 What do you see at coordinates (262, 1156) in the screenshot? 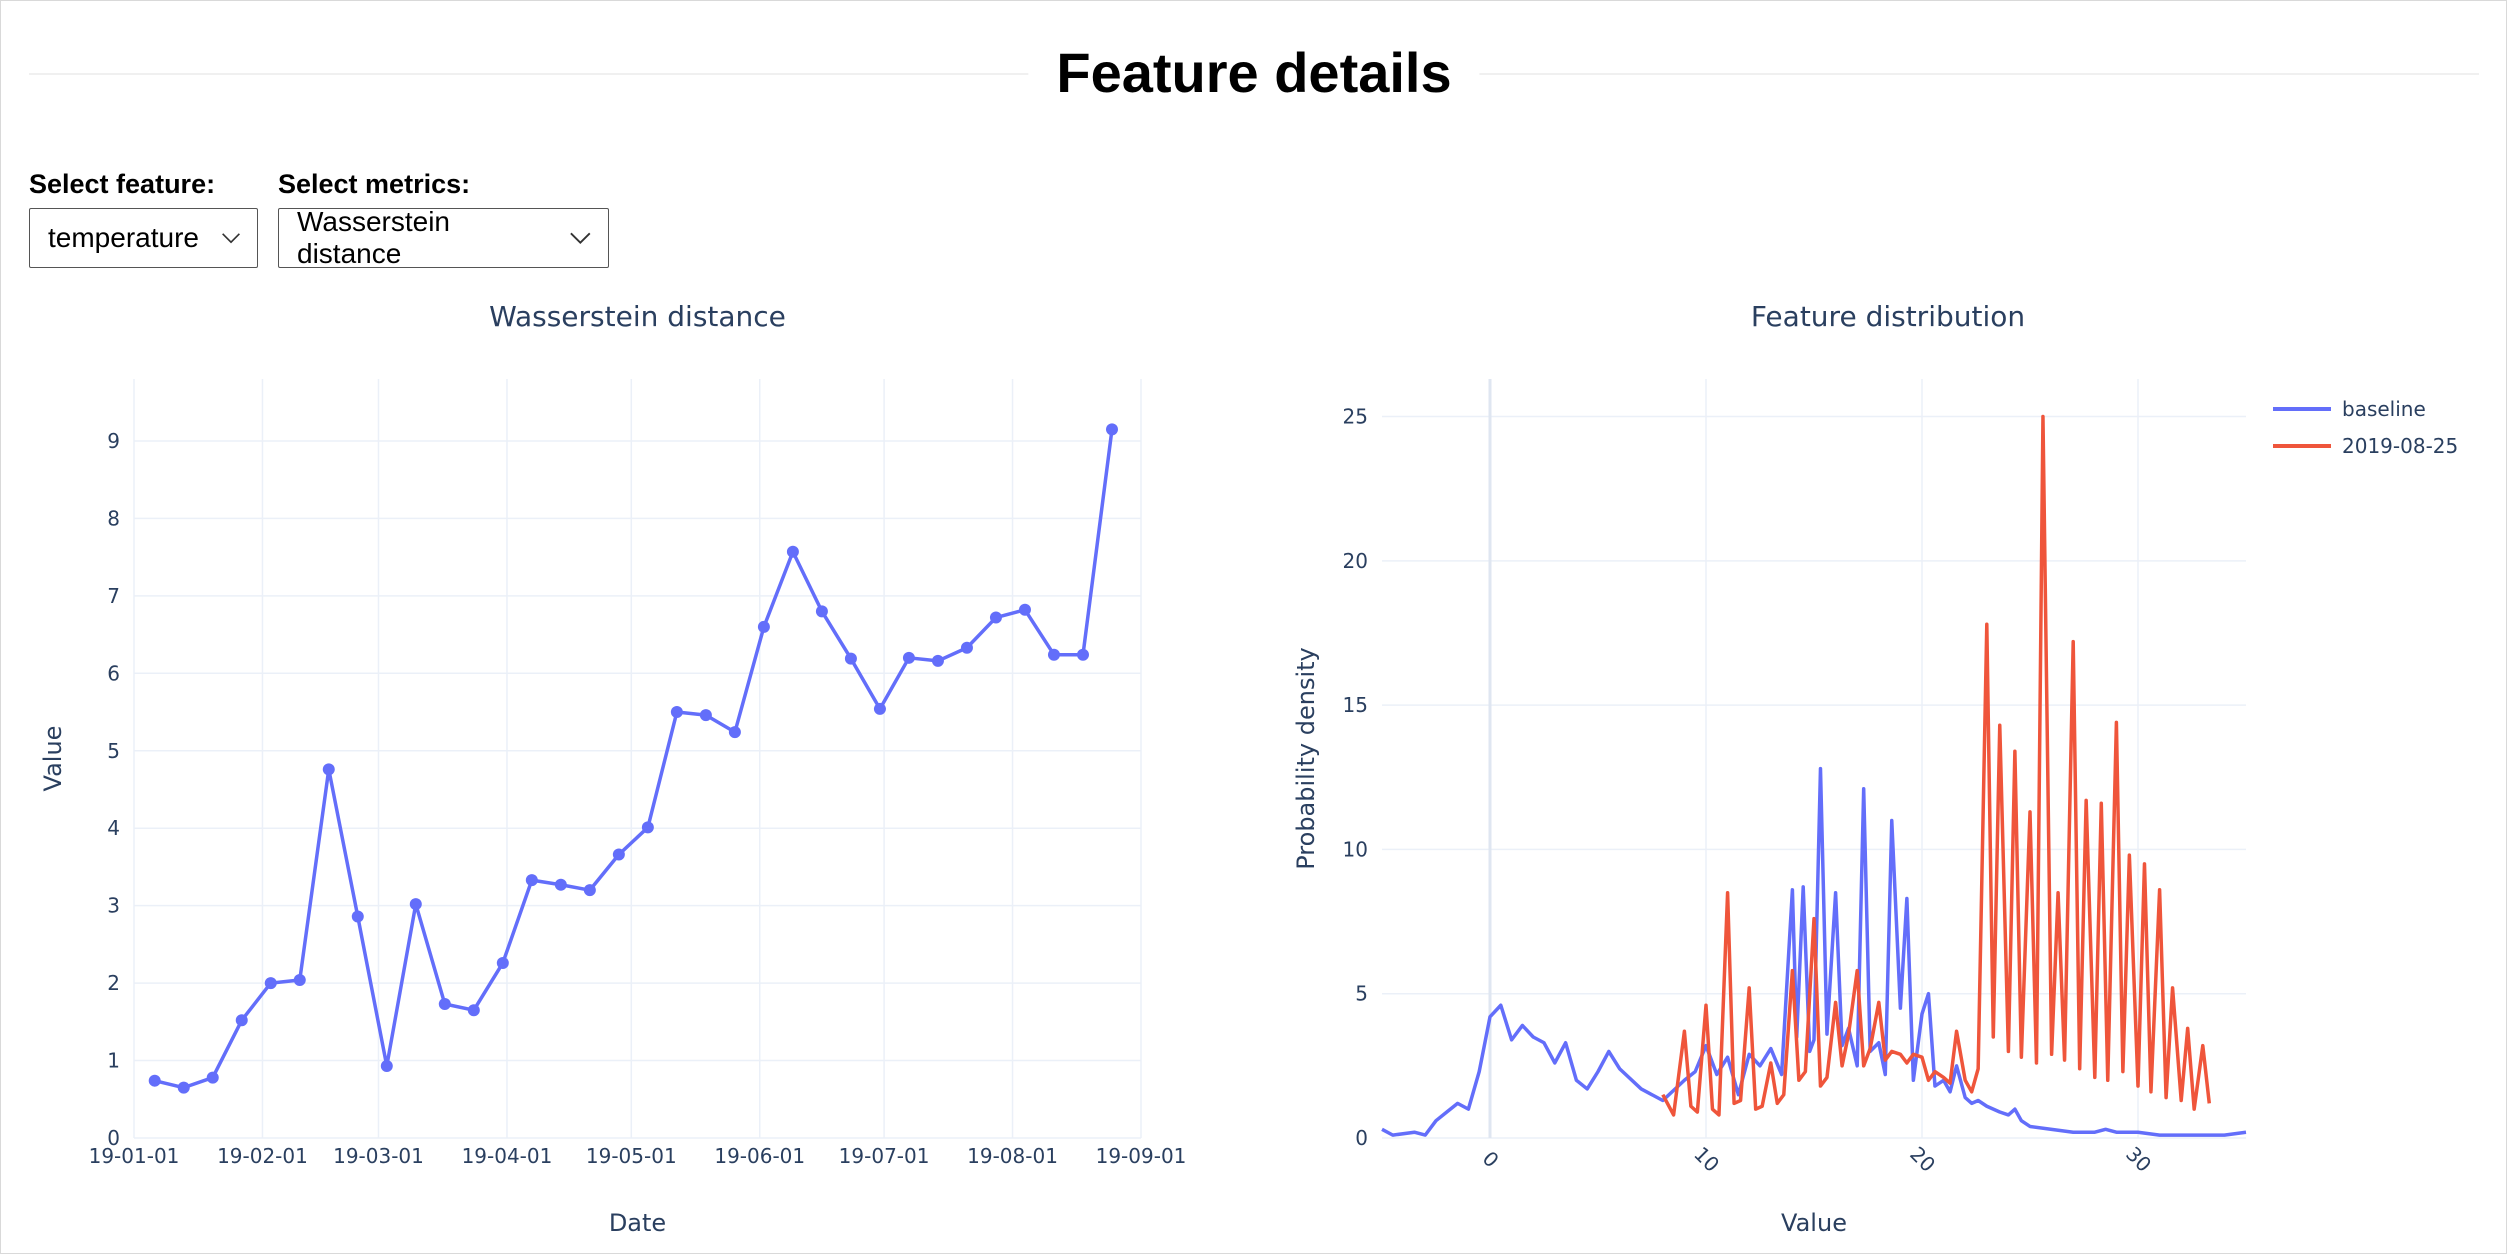
I see `x-tick-label: 19-02-01` at bounding box center [262, 1156].